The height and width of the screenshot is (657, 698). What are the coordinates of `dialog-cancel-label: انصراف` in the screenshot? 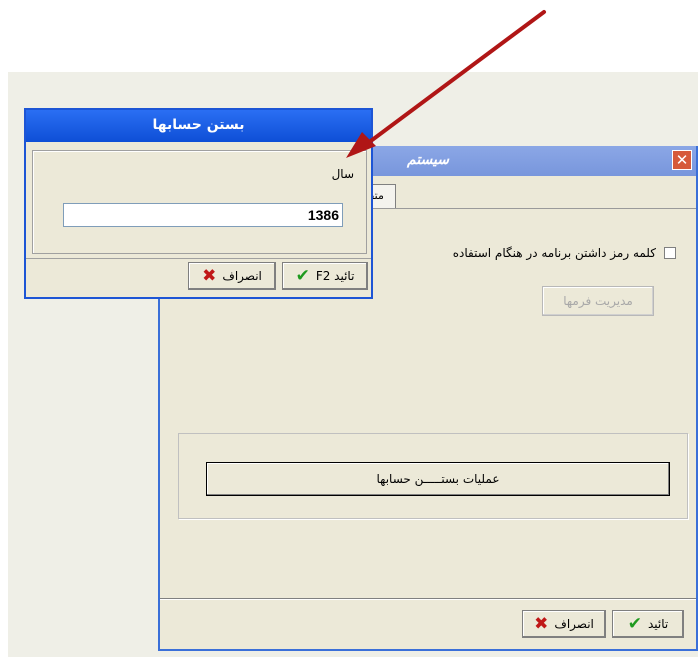 It's located at (242, 276).